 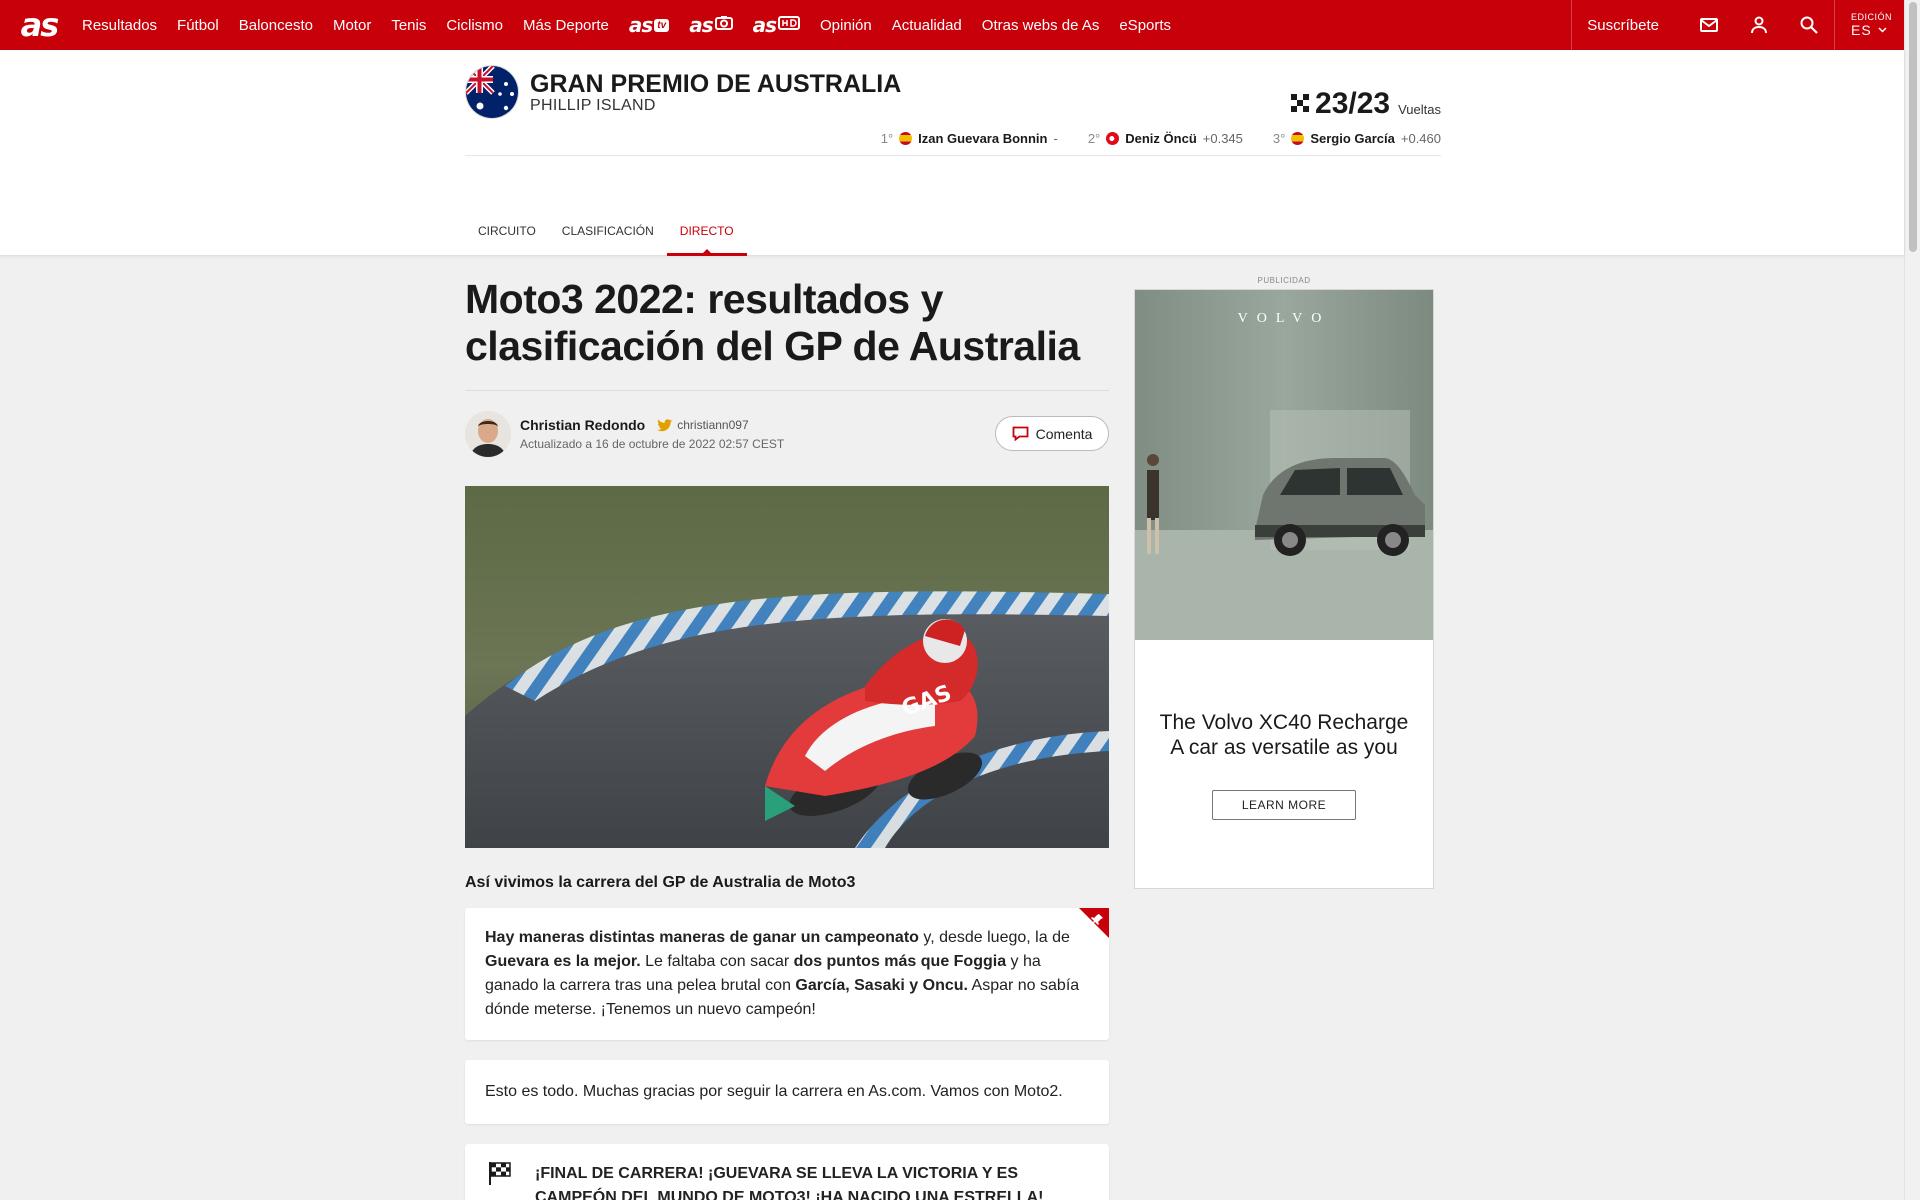 What do you see at coordinates (1284, 747) in the screenshot?
I see `ad-title-line: A car as versatile as you` at bounding box center [1284, 747].